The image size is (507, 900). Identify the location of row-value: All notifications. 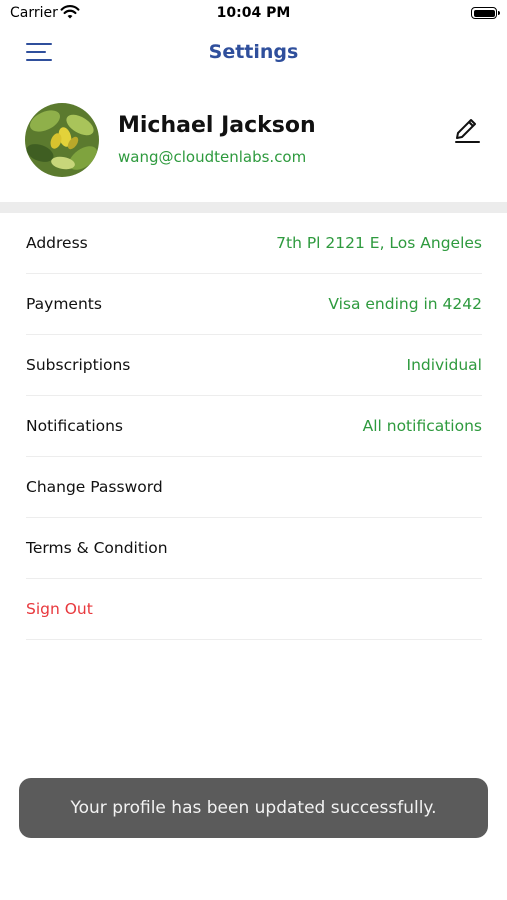
(422, 426).